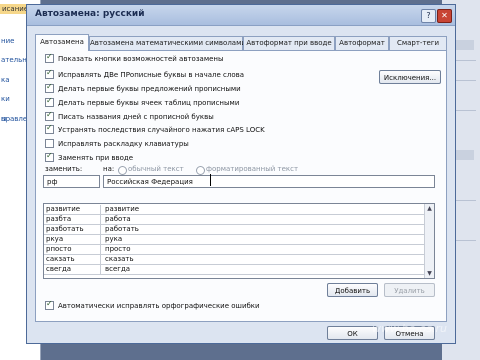 The width and height of the screenshot is (480, 360). I want to click on ok-button: ОК, so click(352, 333).